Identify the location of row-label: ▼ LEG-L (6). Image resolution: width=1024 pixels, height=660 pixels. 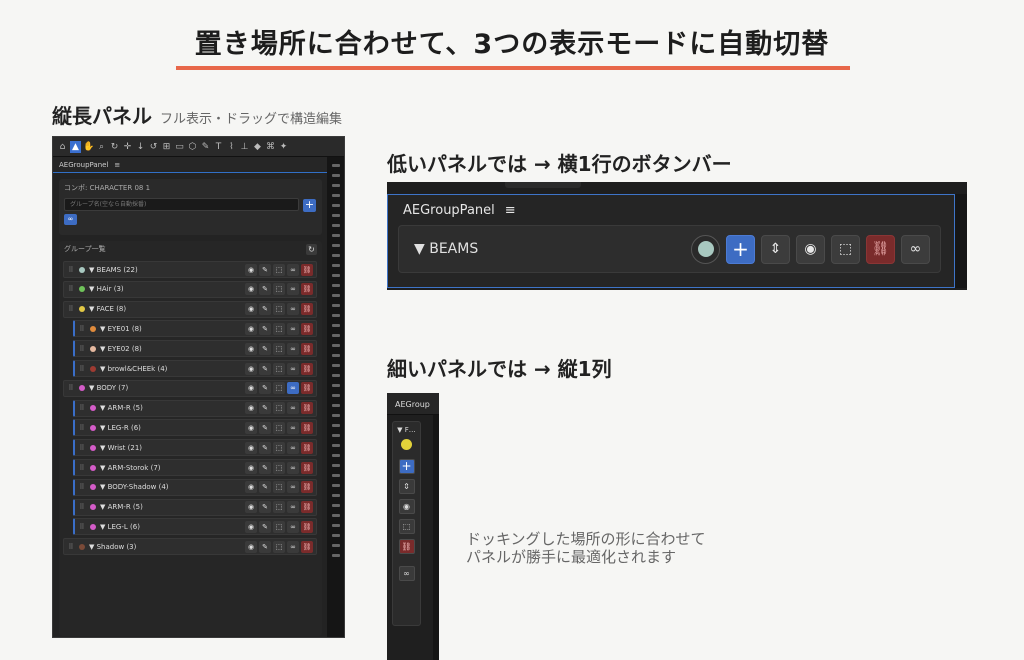
(172, 527).